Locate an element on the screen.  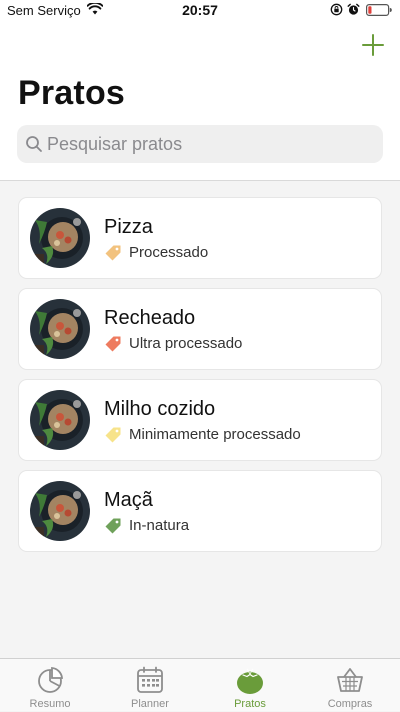
tab-planner: Planner is located at coordinates (150, 685).